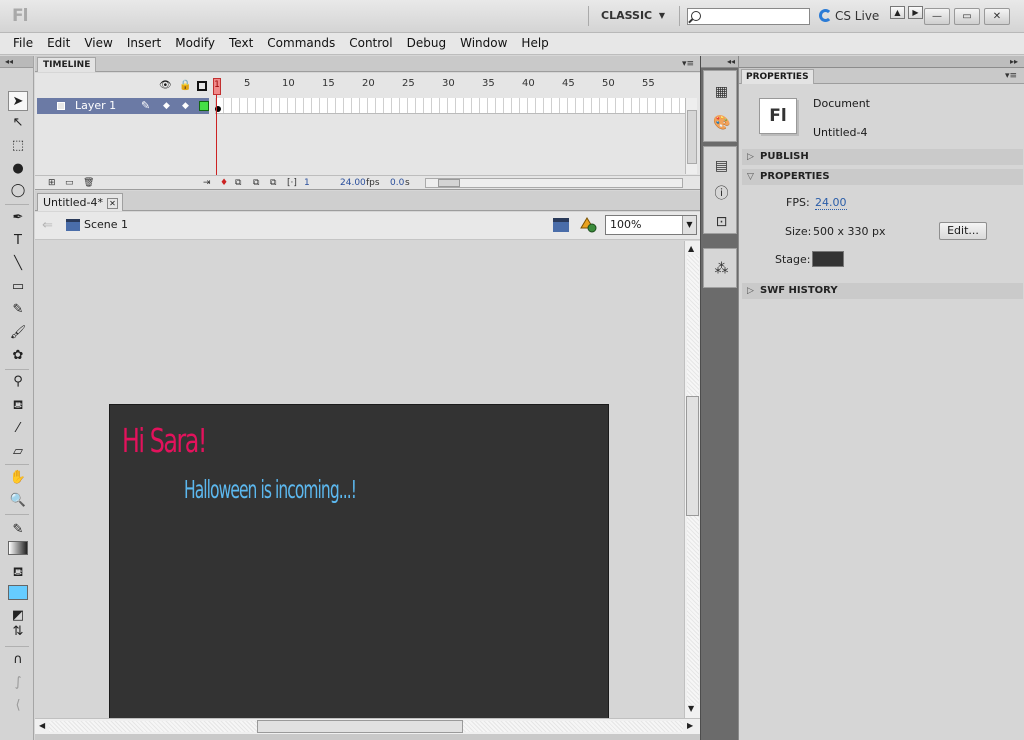  What do you see at coordinates (18, 573) in the screenshot?
I see `fill-color-icon: ⛾` at bounding box center [18, 573].